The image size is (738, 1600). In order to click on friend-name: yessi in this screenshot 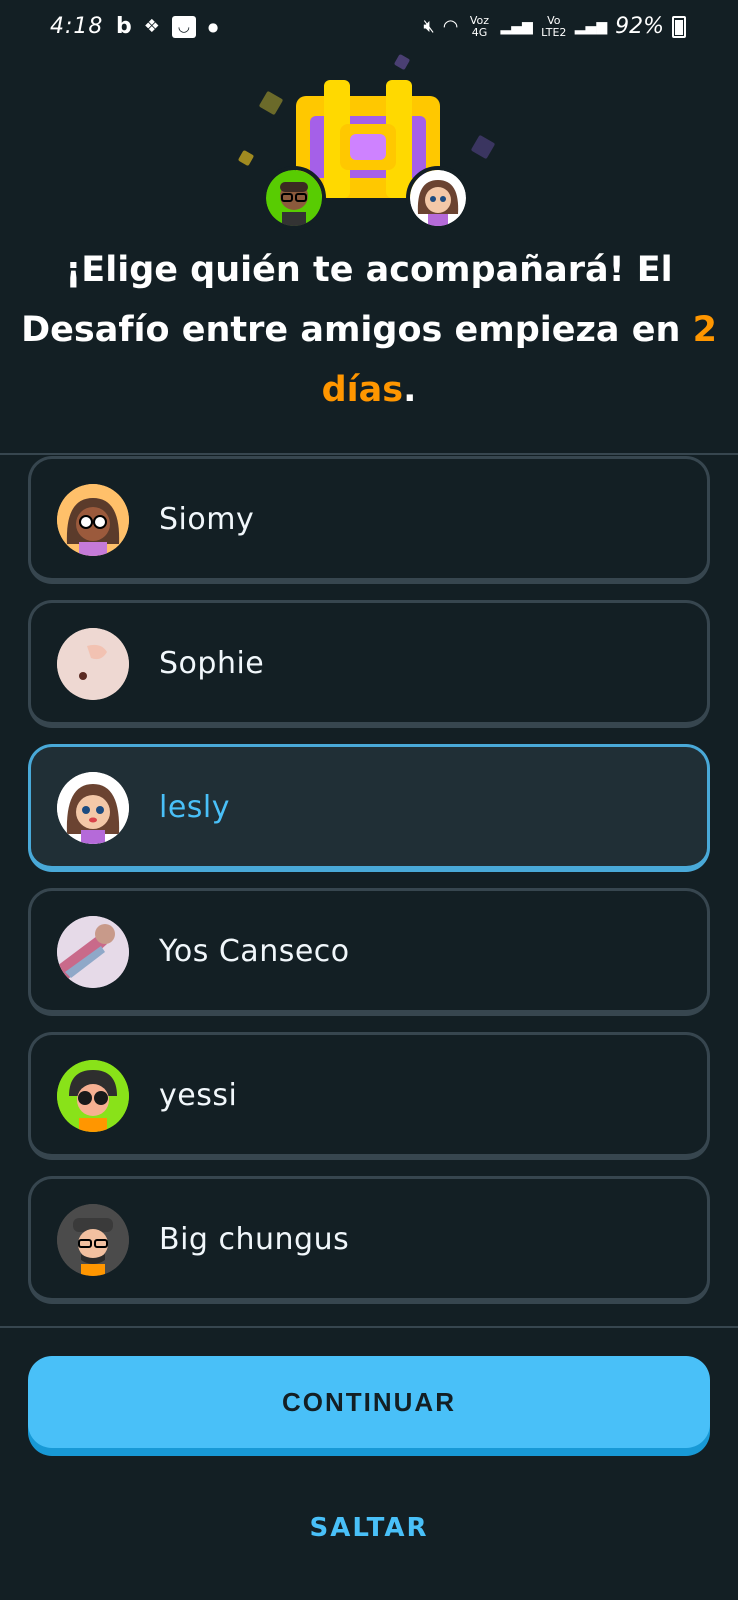, I will do `click(198, 1095)`.